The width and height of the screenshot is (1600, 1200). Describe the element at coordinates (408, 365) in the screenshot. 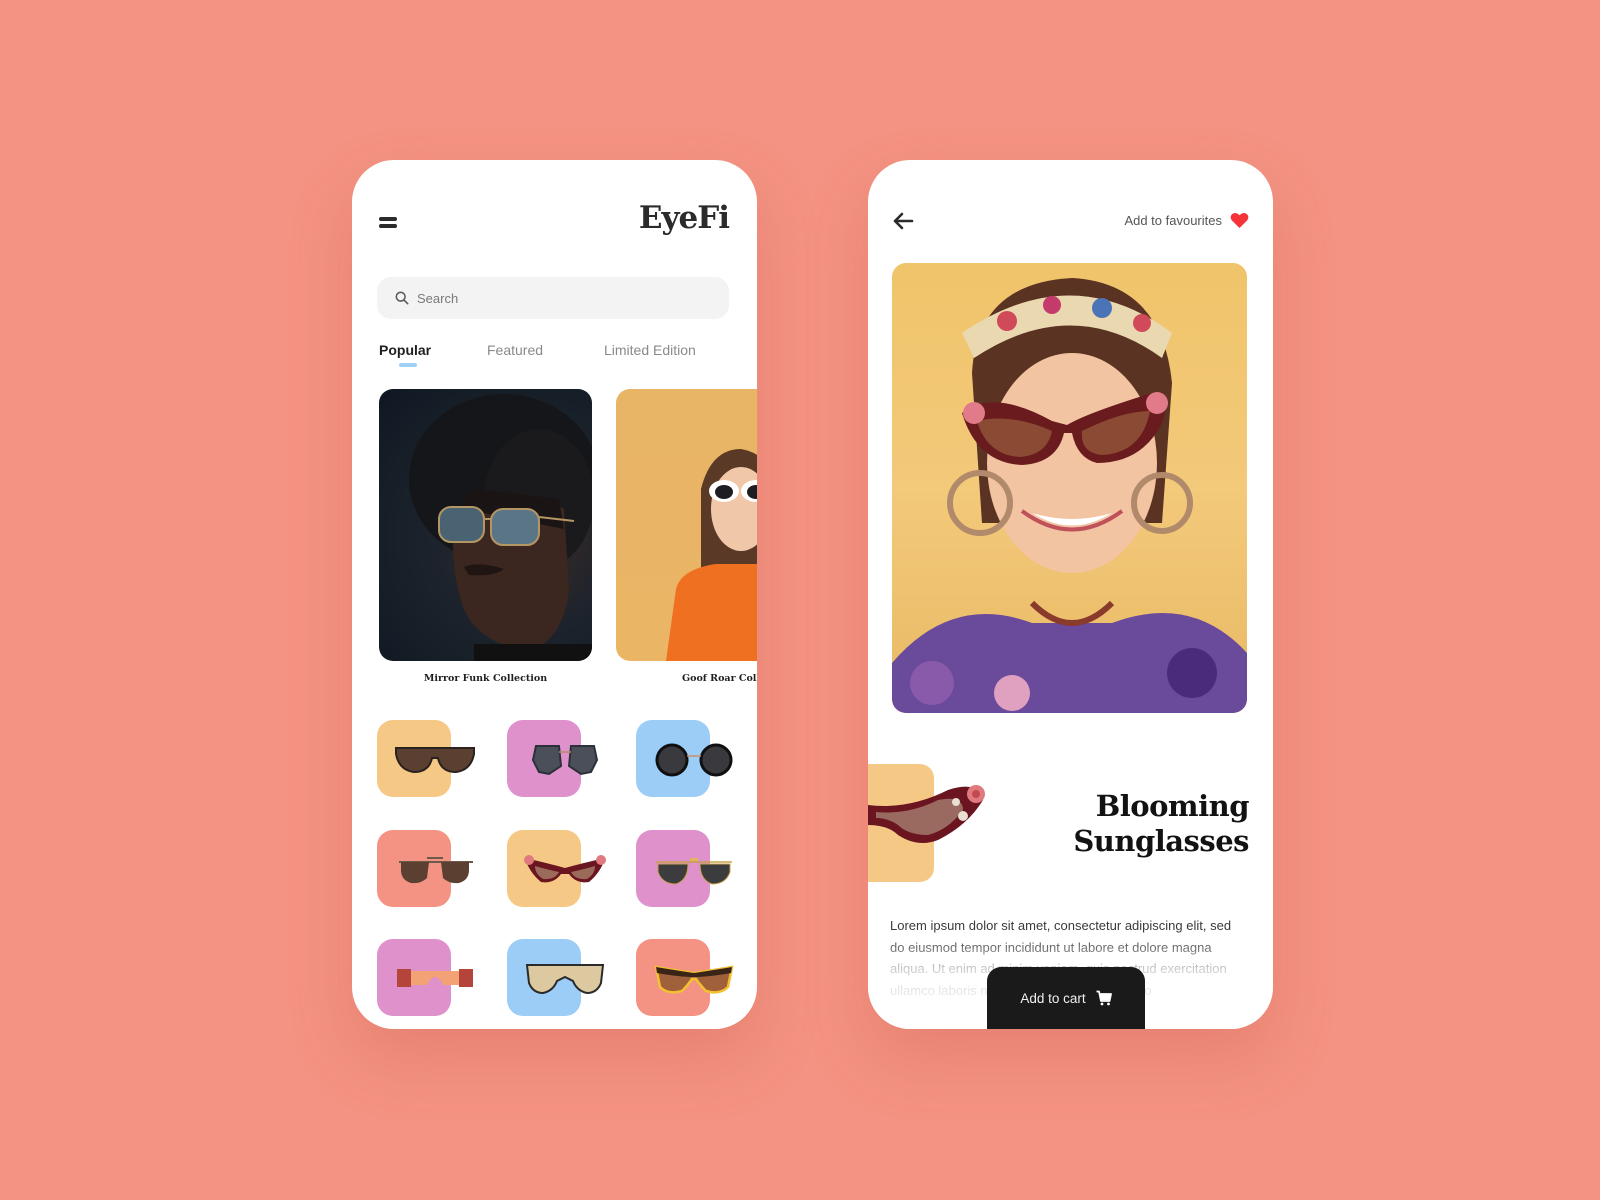

I see `active-tab-indicator` at that location.